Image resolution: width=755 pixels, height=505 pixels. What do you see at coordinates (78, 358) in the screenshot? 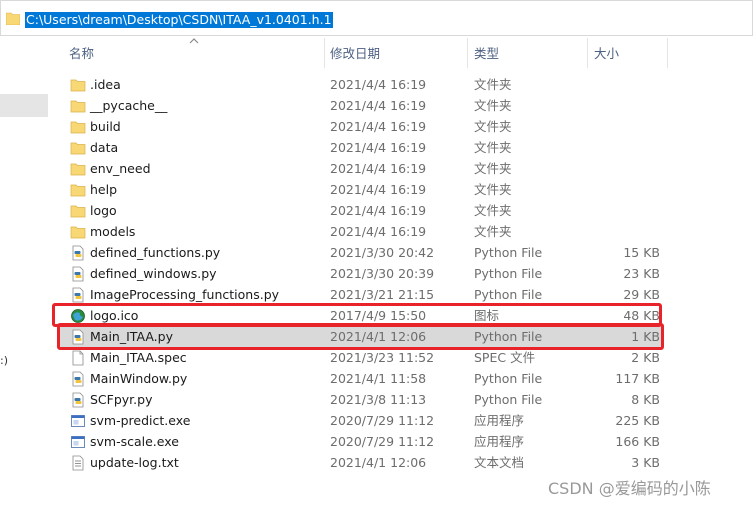
I see `blank-file-icon` at bounding box center [78, 358].